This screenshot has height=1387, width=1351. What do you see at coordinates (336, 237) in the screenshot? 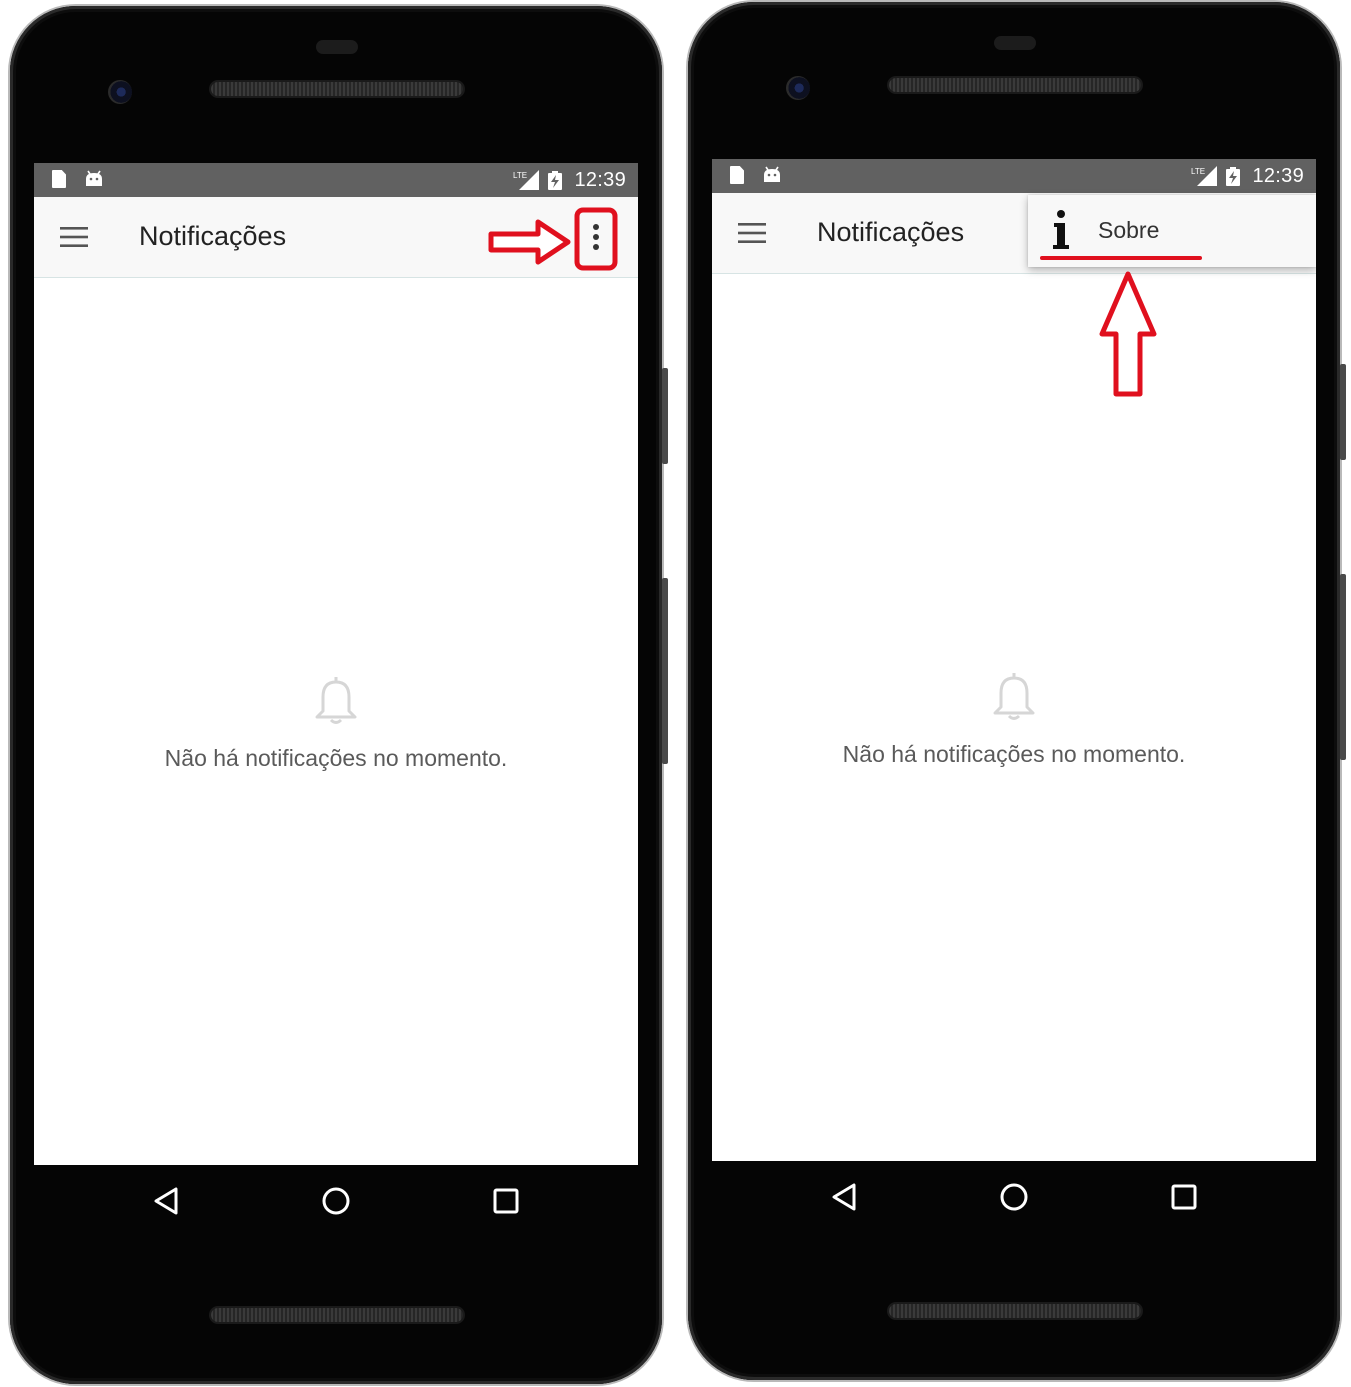
I see `app-bar: Notificações` at bounding box center [336, 237].